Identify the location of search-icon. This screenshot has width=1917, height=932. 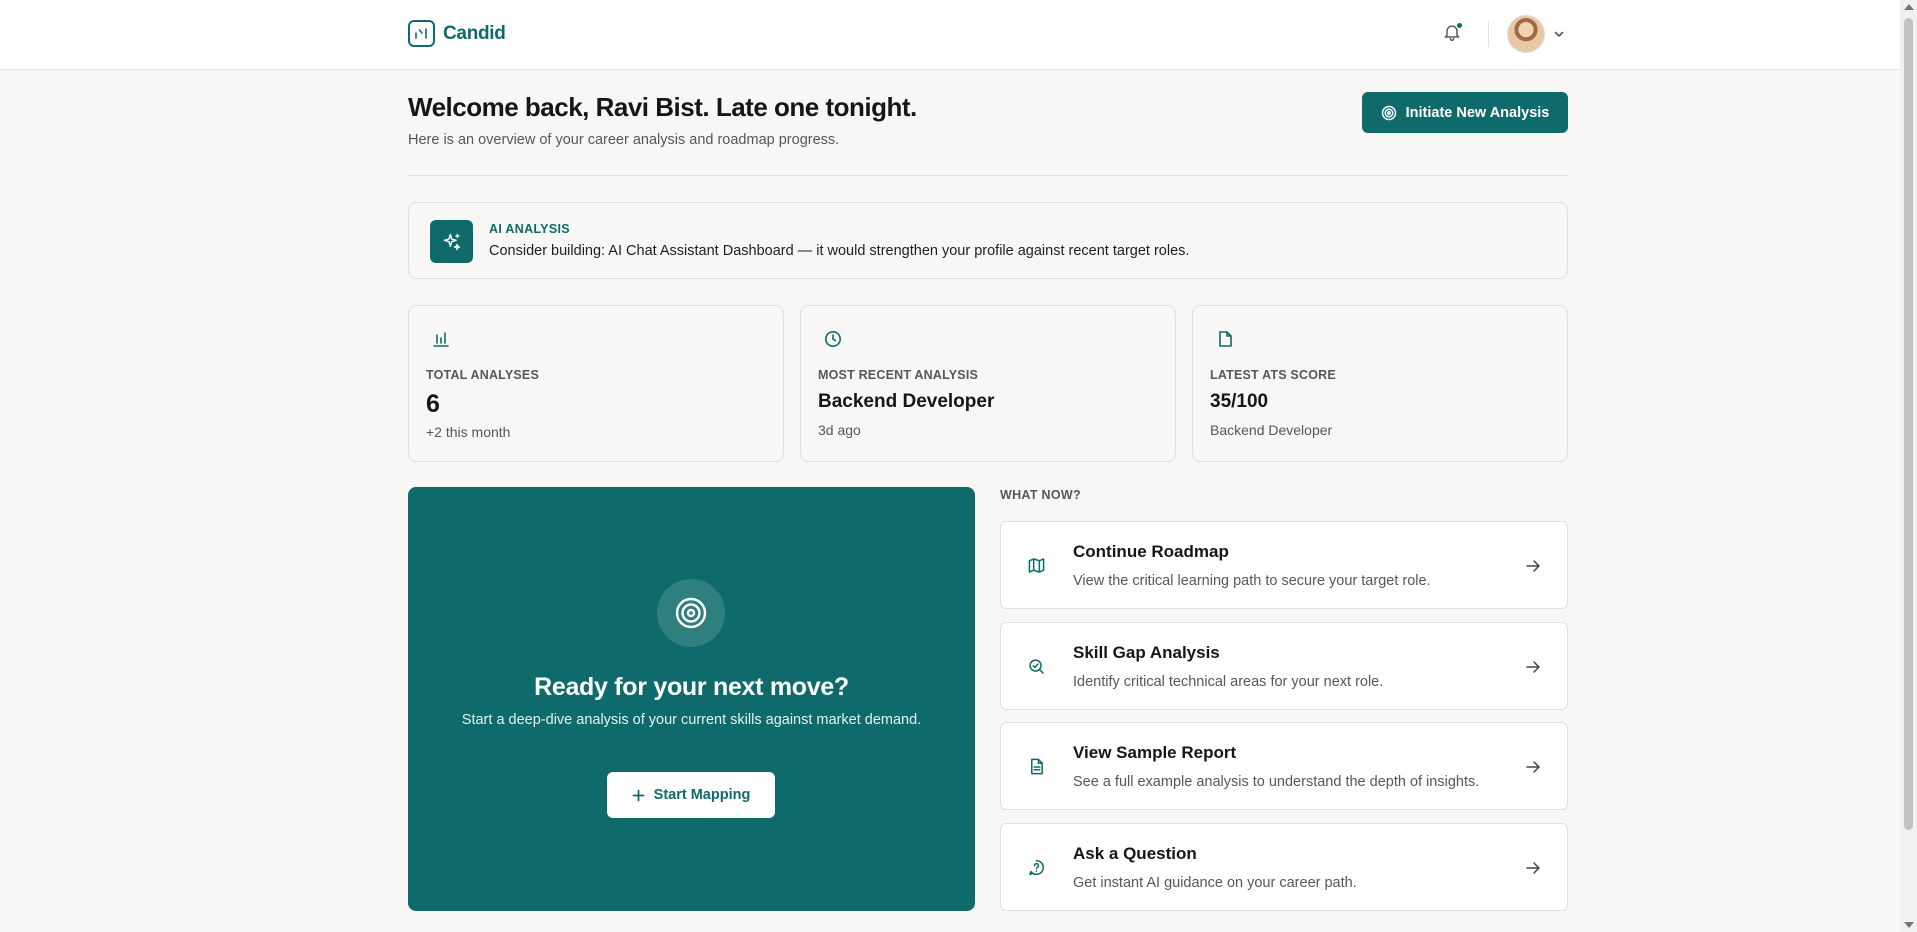
(1036, 666).